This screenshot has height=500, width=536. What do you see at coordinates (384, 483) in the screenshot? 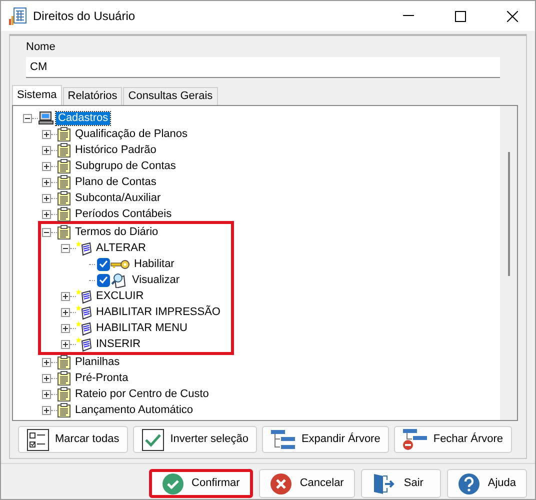
I see `exit-door-icon` at bounding box center [384, 483].